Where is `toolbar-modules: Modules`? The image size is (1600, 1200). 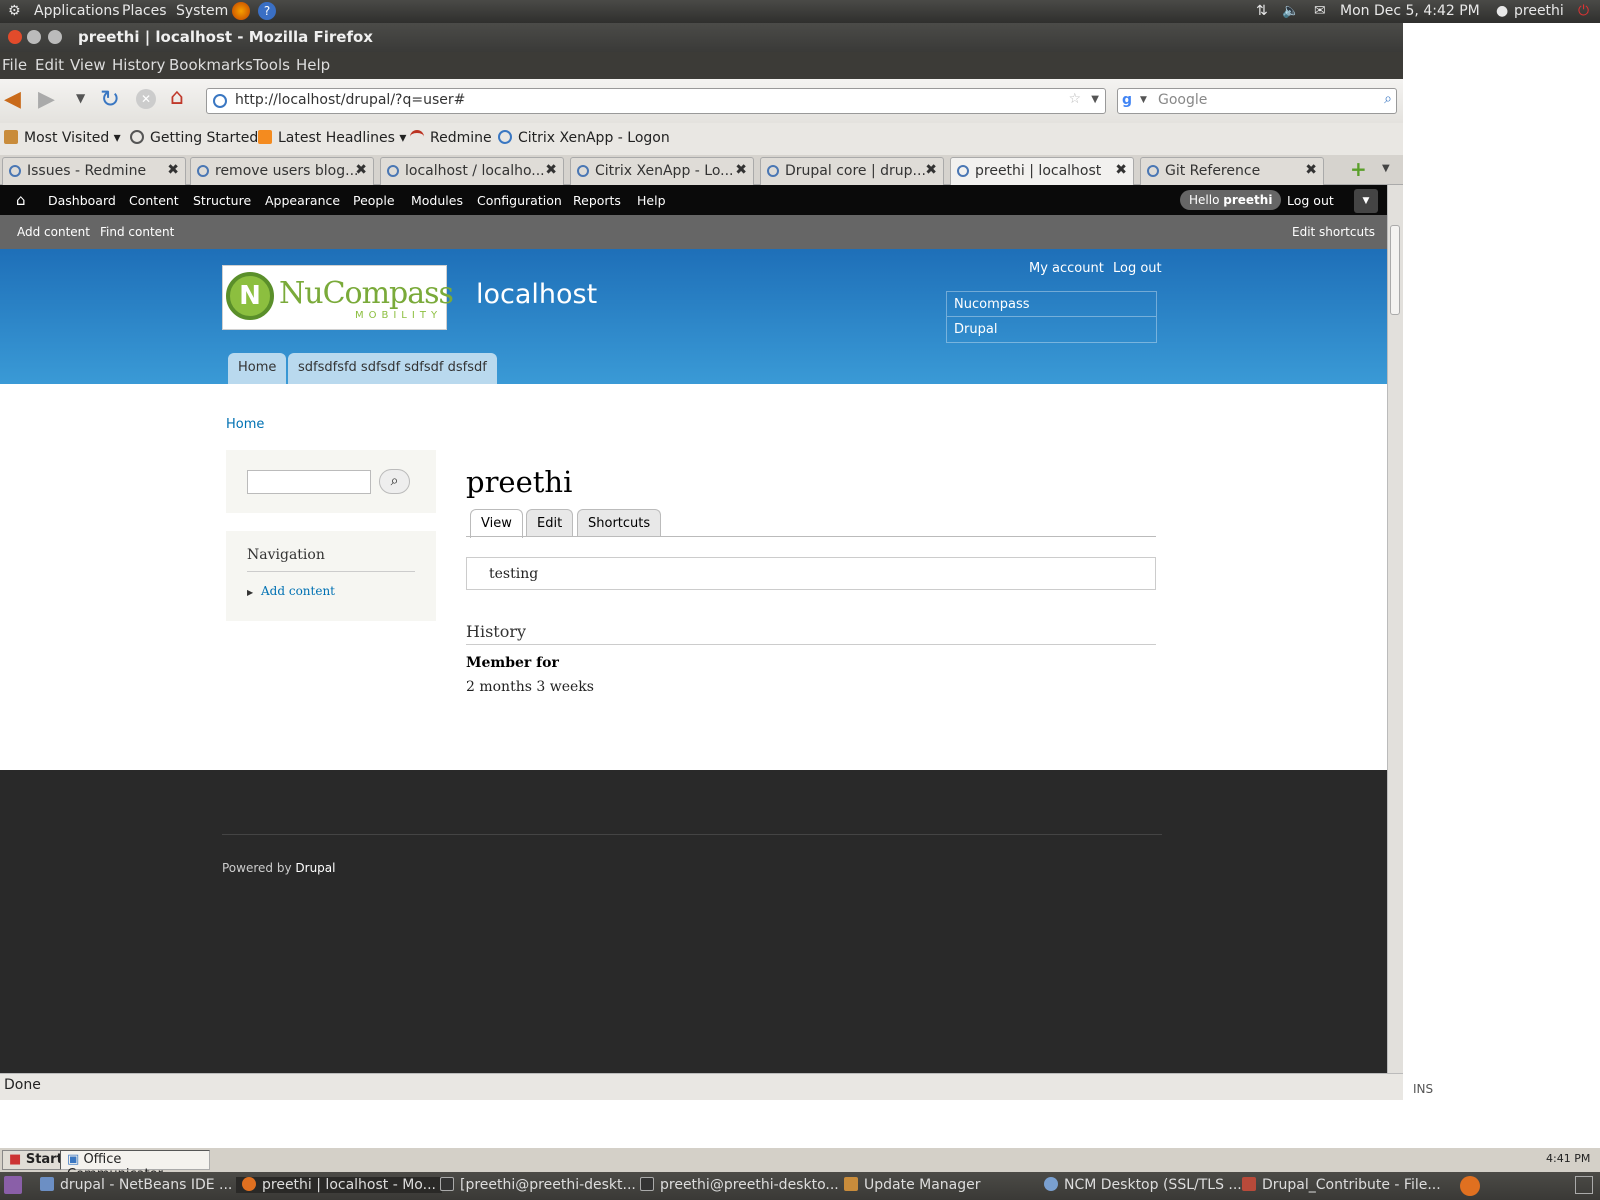 toolbar-modules: Modules is located at coordinates (437, 200).